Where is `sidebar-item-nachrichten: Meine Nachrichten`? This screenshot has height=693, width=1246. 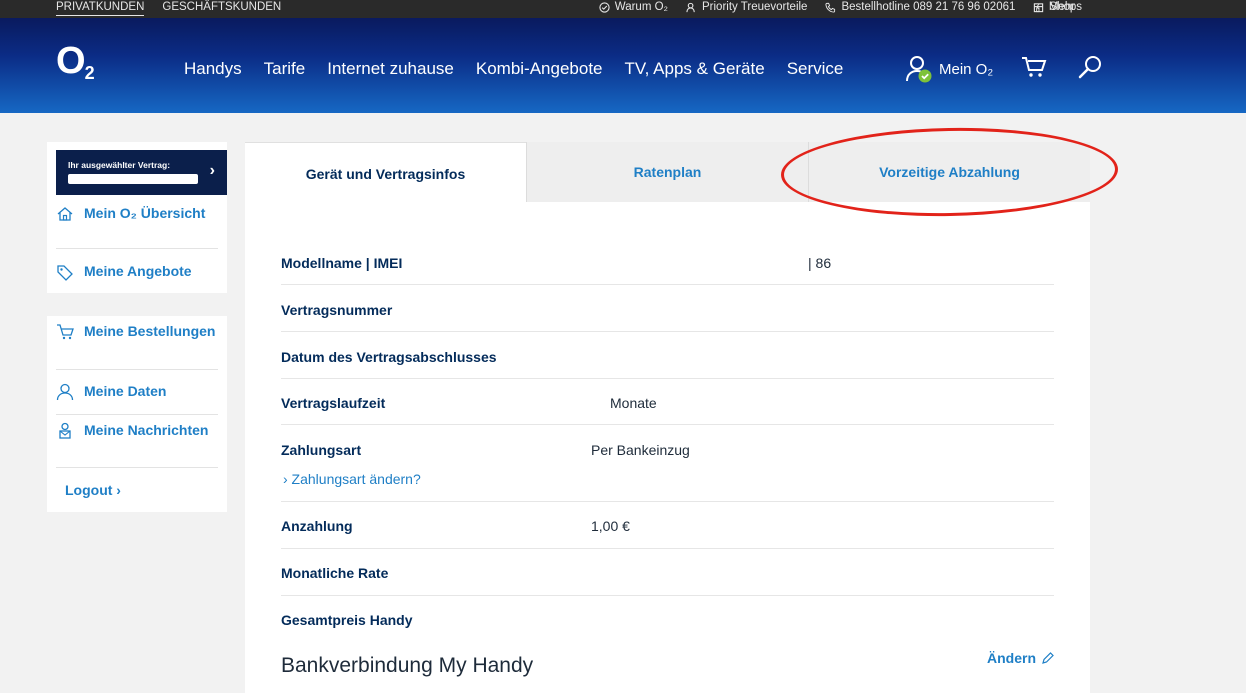
sidebar-item-nachrichten: Meine Nachrichten is located at coordinates (137, 430).